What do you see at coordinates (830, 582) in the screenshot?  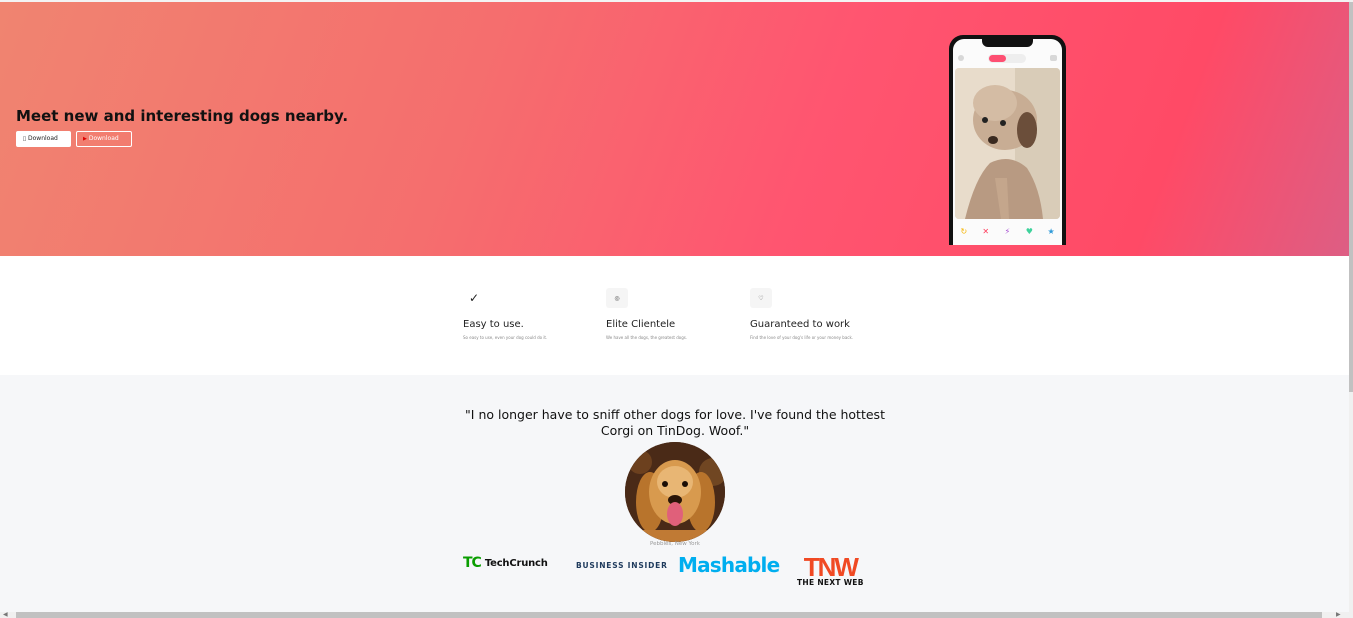 I see `tnw-subtitle: THE NEXT WEB` at bounding box center [830, 582].